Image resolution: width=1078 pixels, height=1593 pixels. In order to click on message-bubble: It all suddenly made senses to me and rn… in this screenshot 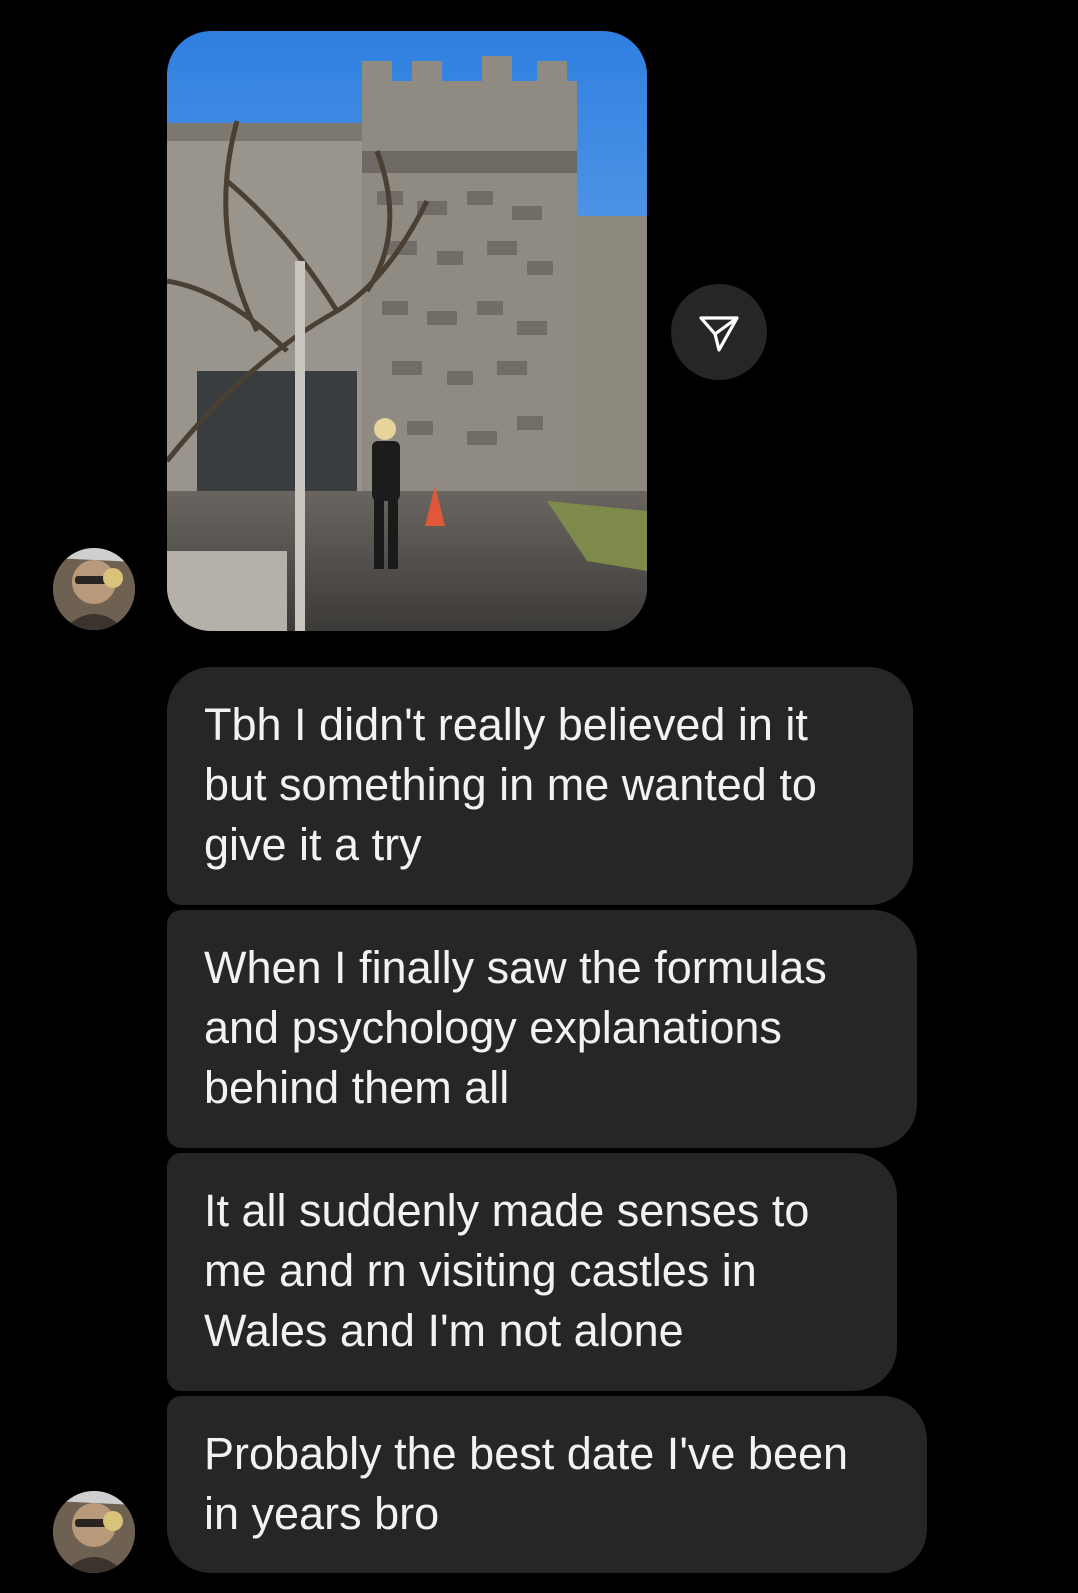, I will do `click(532, 1272)`.